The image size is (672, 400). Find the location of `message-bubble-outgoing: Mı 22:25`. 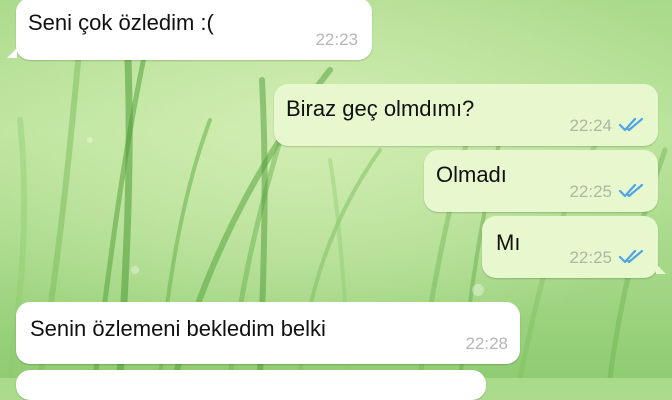

message-bubble-outgoing: Mı 22:25 is located at coordinates (570, 247).